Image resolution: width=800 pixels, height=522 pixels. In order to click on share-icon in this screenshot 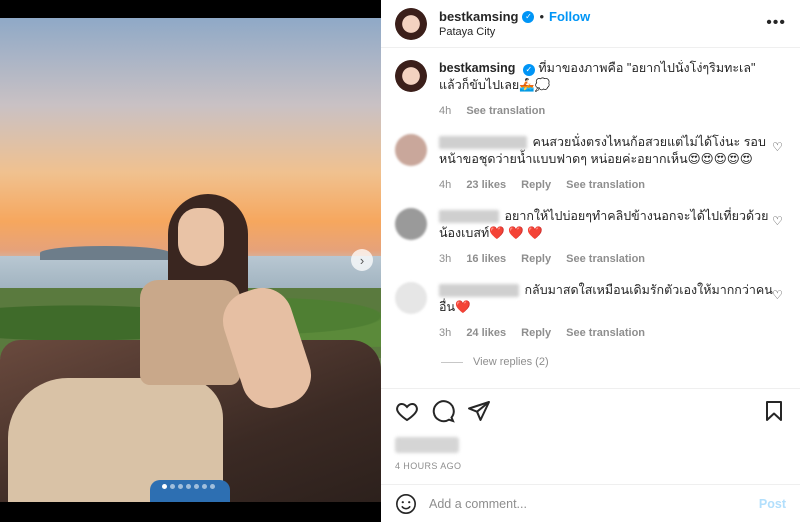, I will do `click(479, 411)`.